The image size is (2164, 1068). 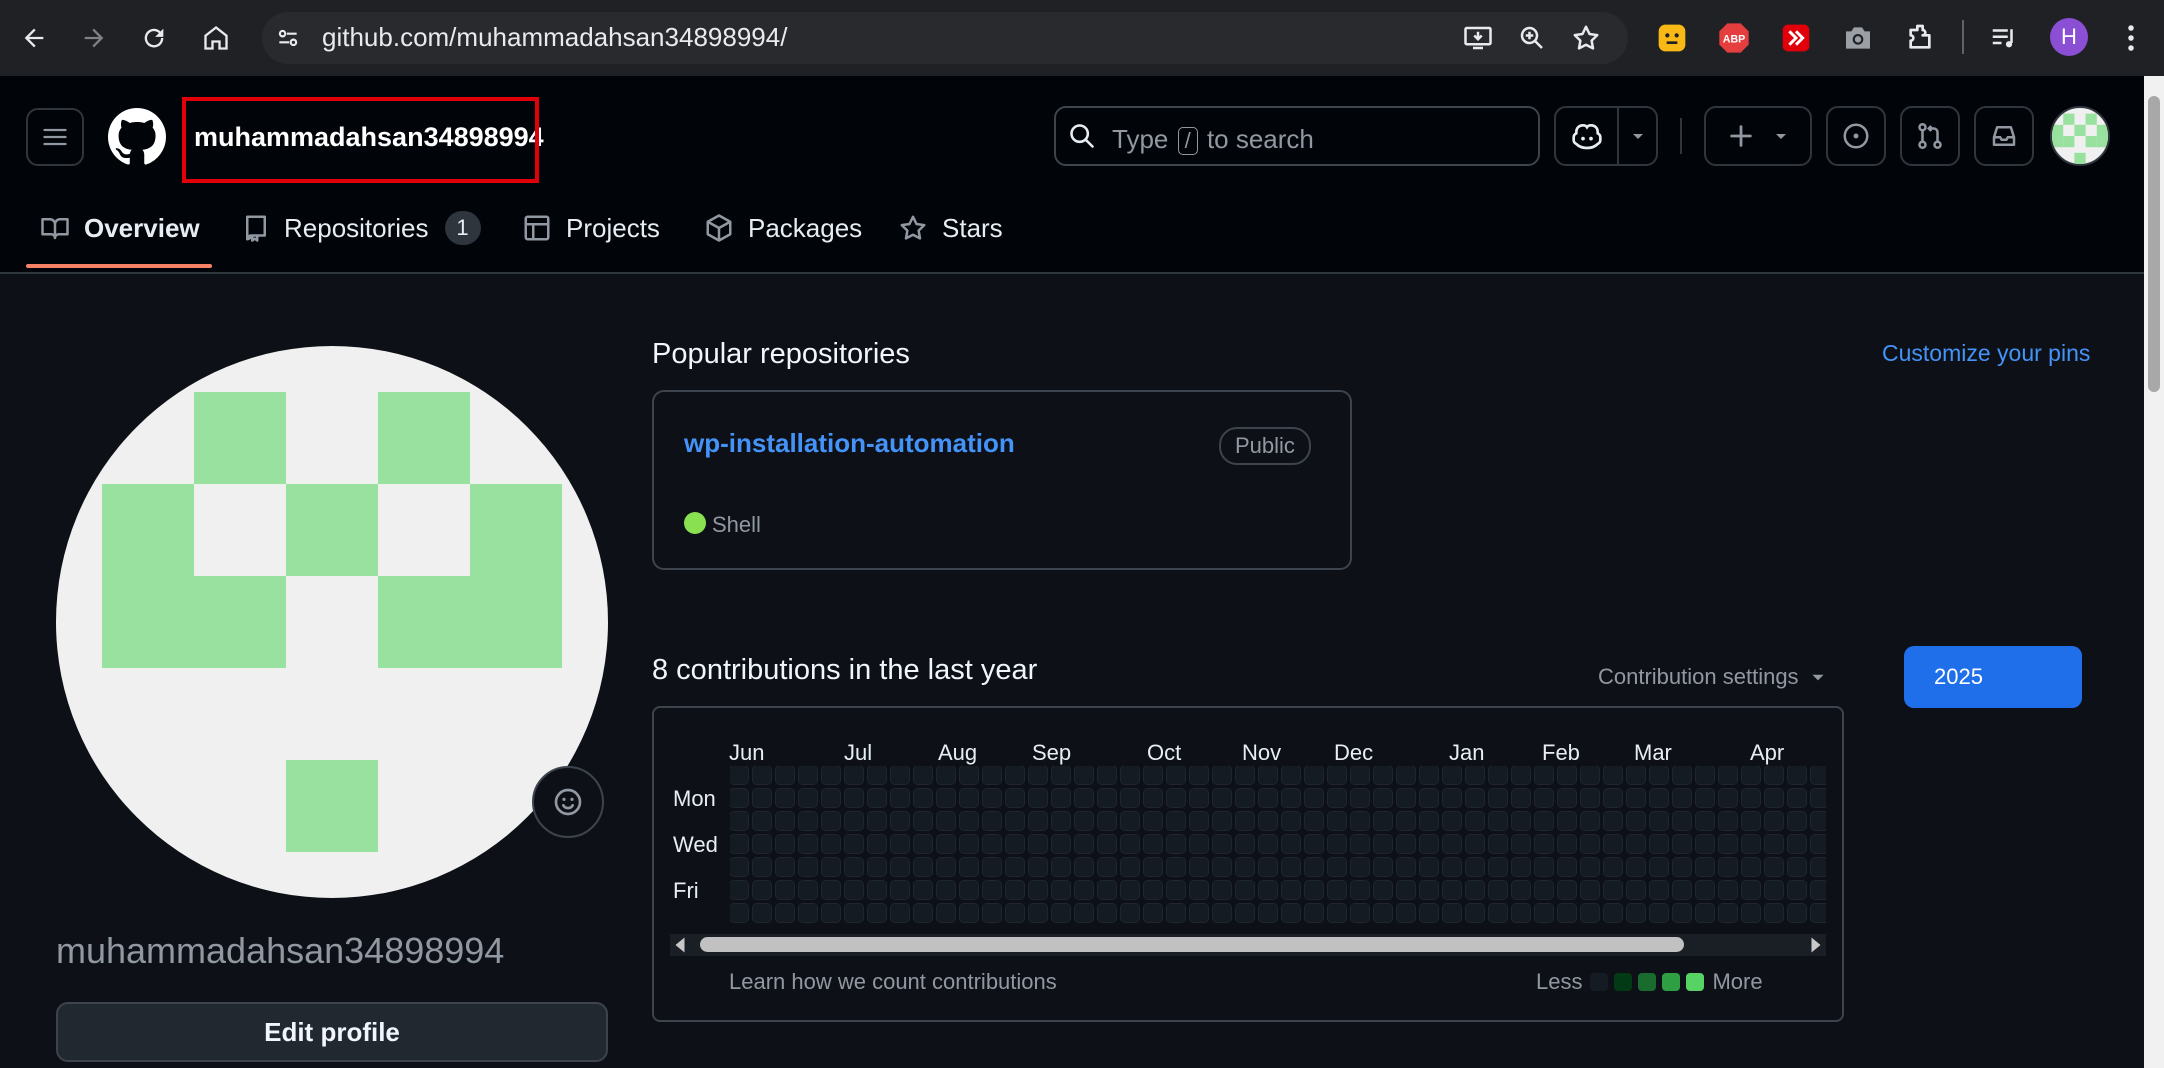 What do you see at coordinates (893, 982) in the screenshot?
I see `learn-contributions-link: Learn how we count contributions` at bounding box center [893, 982].